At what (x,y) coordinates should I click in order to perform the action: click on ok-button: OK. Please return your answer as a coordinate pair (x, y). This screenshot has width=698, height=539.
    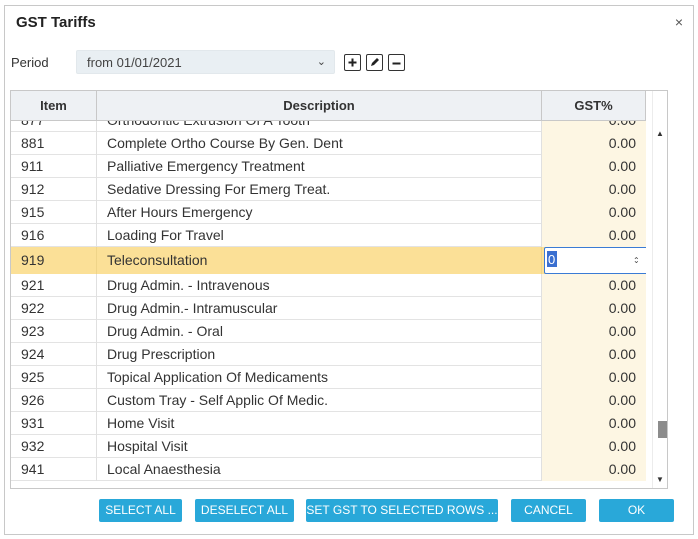
    Looking at the image, I should click on (636, 510).